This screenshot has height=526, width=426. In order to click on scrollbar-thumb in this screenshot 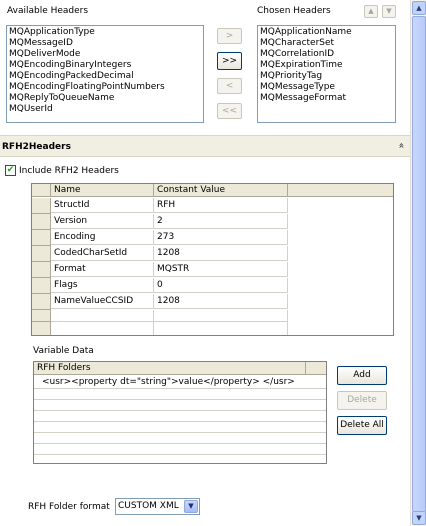, I will do `click(419, 264)`.